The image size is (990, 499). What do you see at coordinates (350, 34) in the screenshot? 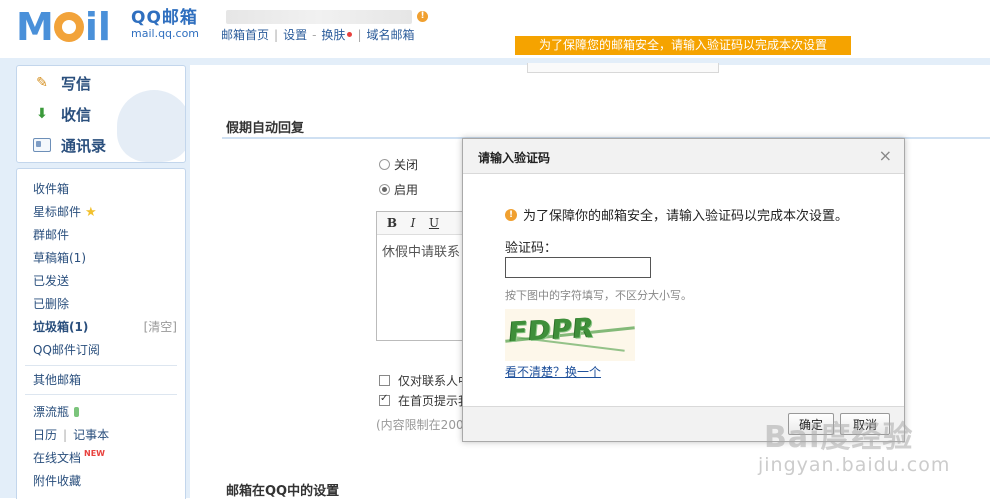
I see `new-dot-icon` at bounding box center [350, 34].